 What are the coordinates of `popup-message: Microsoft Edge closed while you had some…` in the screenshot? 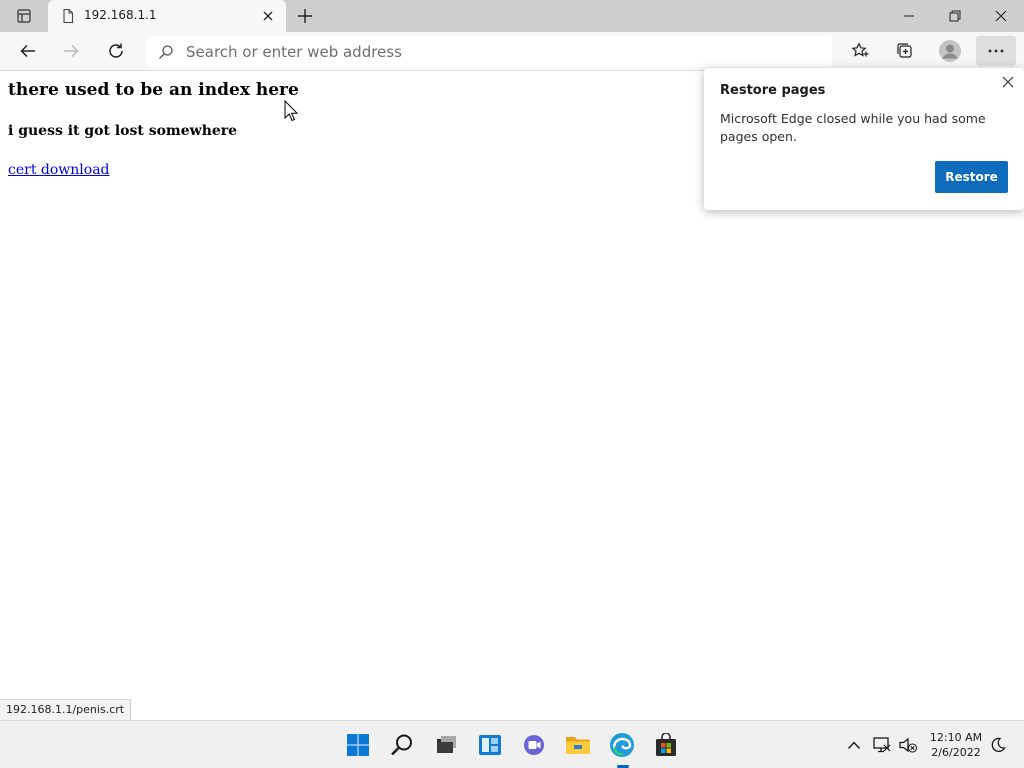 It's located at (853, 127).